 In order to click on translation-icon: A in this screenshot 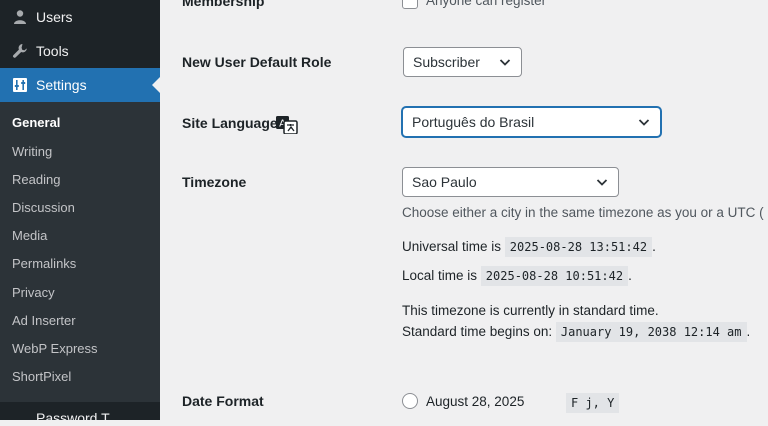, I will do `click(287, 127)`.